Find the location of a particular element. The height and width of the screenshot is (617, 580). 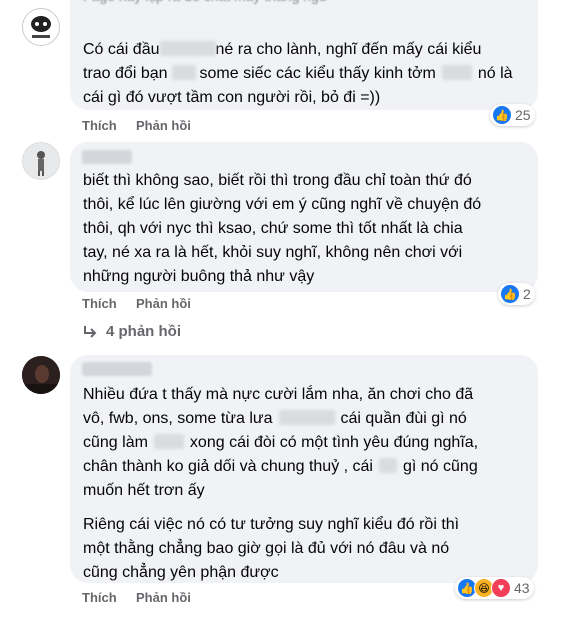

avatar-person-icon is located at coordinates (41, 161).